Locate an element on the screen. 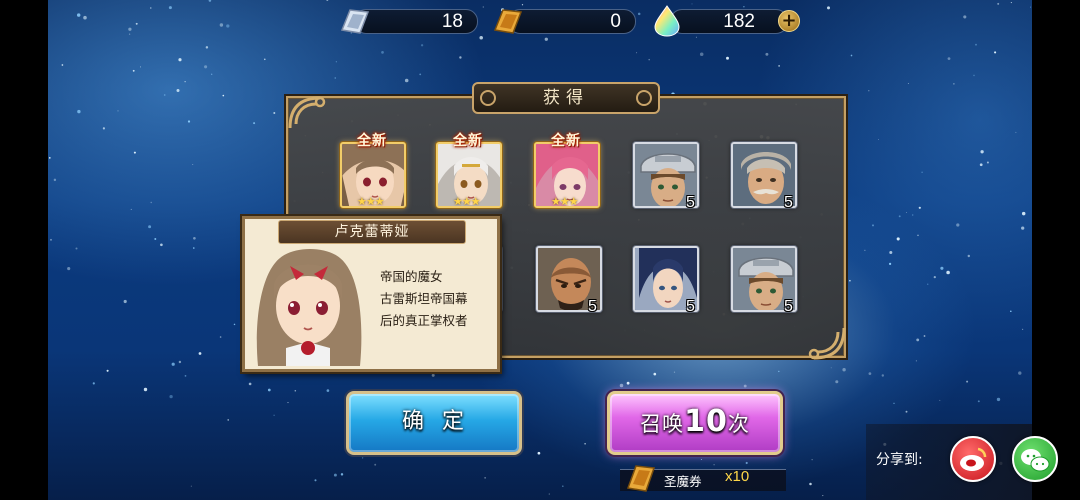 This screenshot has width=1080, height=500. panel-title: 获得 is located at coordinates (566, 98).